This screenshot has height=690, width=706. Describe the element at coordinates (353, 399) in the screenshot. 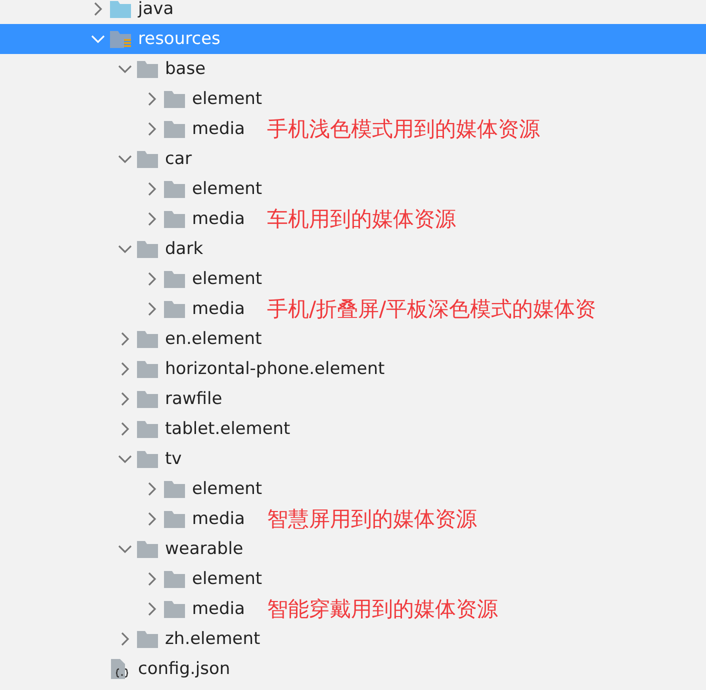

I see `tree-row: rawfile` at that location.